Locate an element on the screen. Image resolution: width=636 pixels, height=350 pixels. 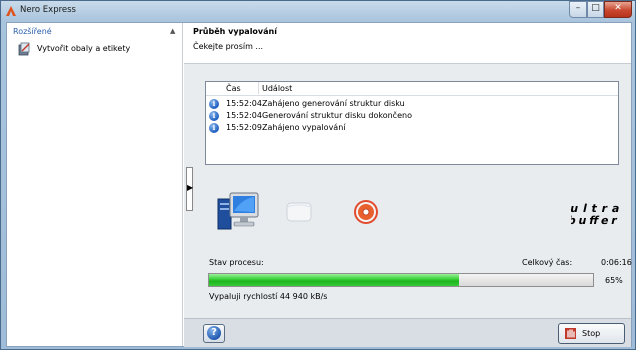
title-bar: Nero Express – □ ✕ is located at coordinates (318, 11).